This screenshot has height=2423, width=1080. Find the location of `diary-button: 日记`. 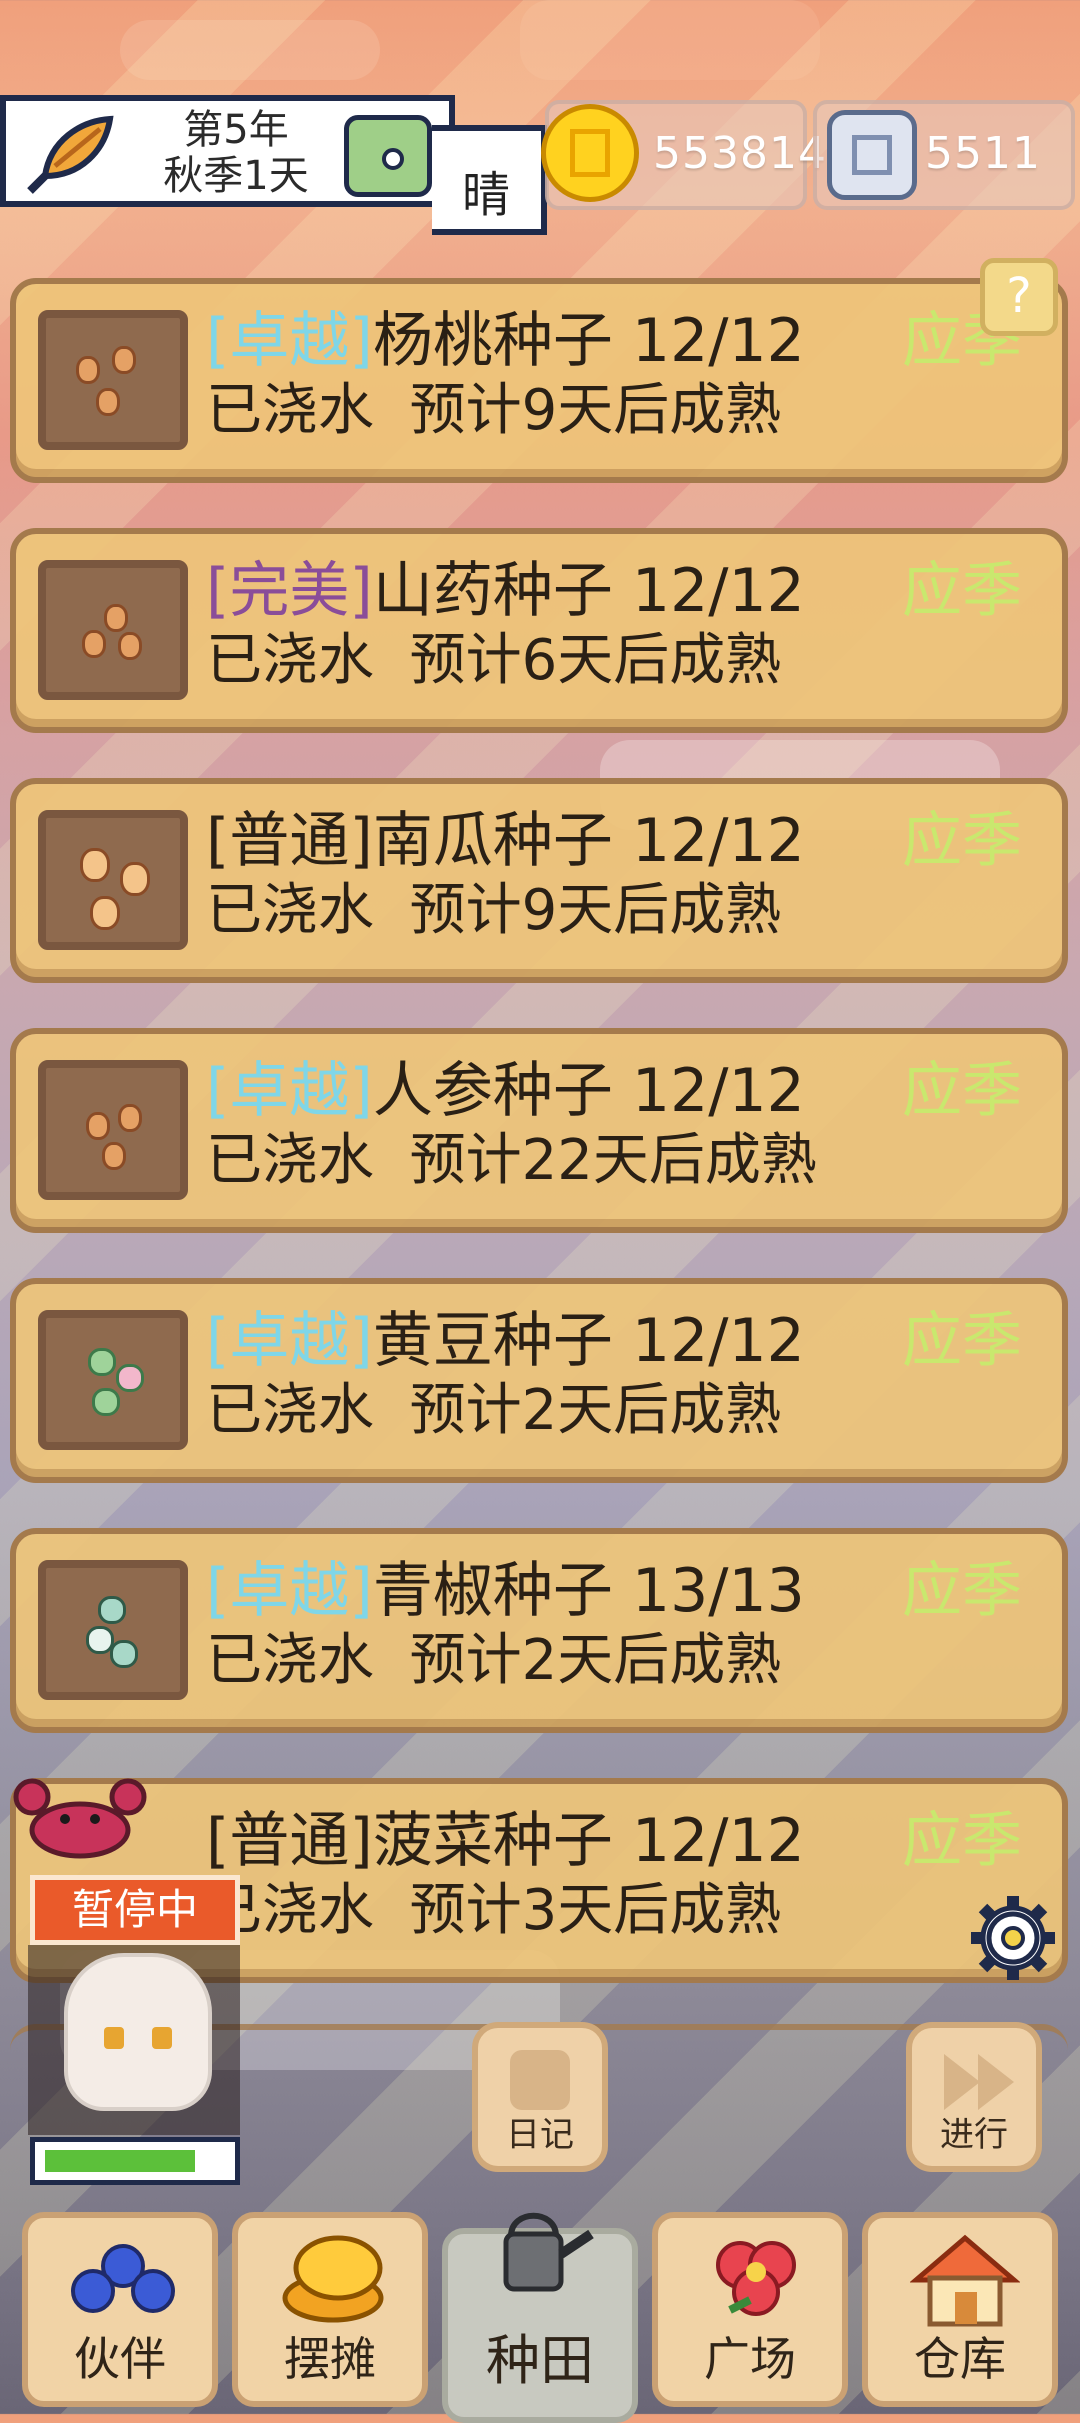

diary-button: 日记 is located at coordinates (540, 2097).